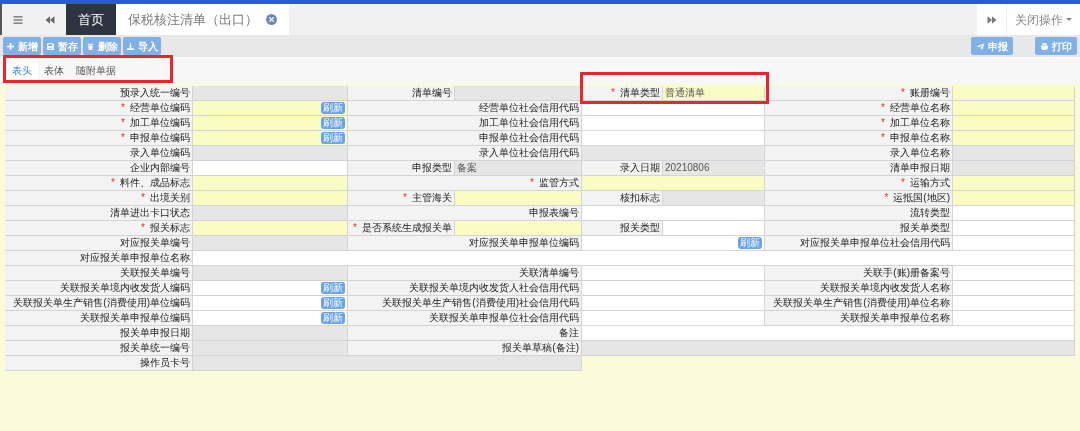  What do you see at coordinates (432, 198) in the screenshot?
I see `field-label: 主管海关` at bounding box center [432, 198].